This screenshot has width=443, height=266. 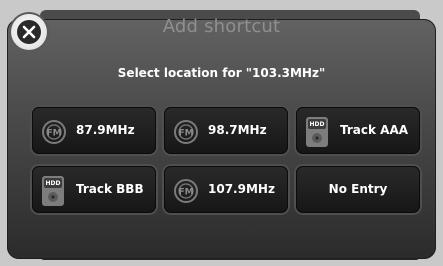 I want to click on shortcut-label: No Entry, so click(x=358, y=189).